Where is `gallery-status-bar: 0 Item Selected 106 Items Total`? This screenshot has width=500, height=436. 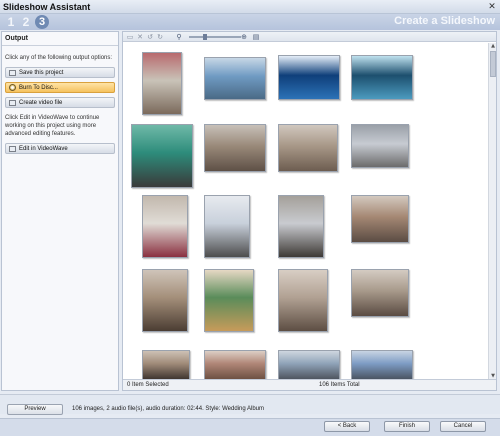 gallery-status-bar: 0 Item Selected 106 Items Total is located at coordinates (309, 384).